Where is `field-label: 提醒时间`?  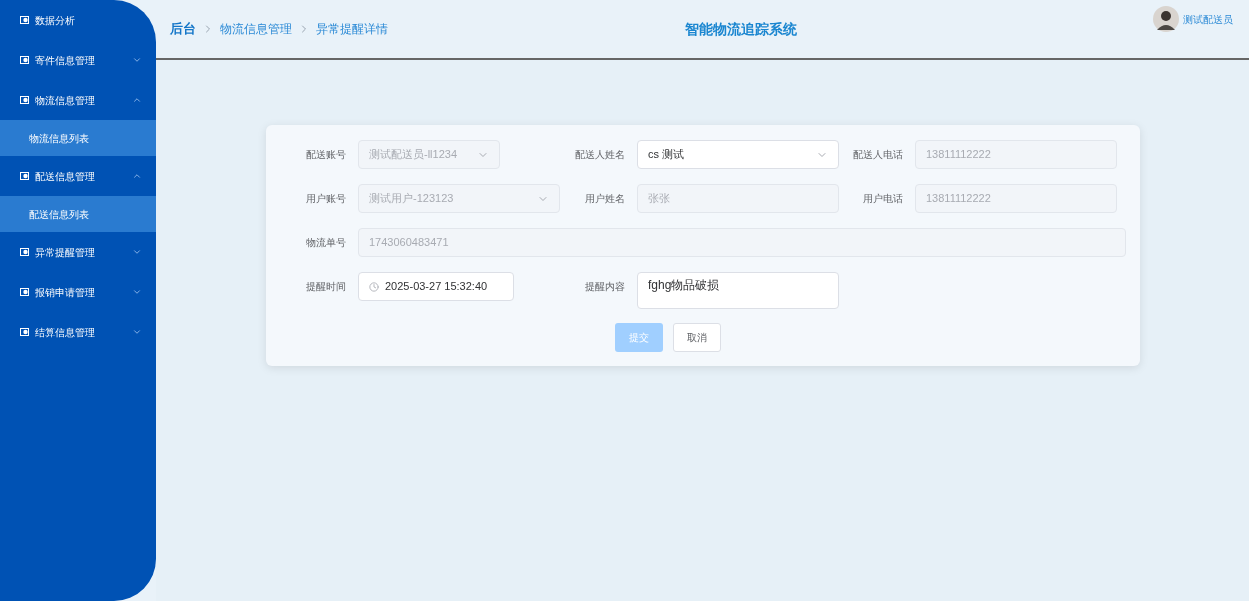
field-label: 提醒时间 is located at coordinates (326, 287).